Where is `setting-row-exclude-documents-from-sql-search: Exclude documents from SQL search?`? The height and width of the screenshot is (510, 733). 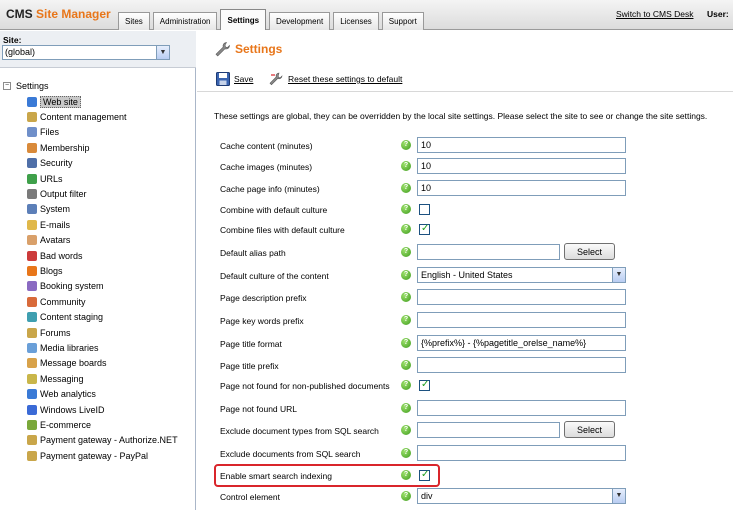 setting-row-exclude-documents-from-sql-search: Exclude documents from SQL search? is located at coordinates (465, 455).